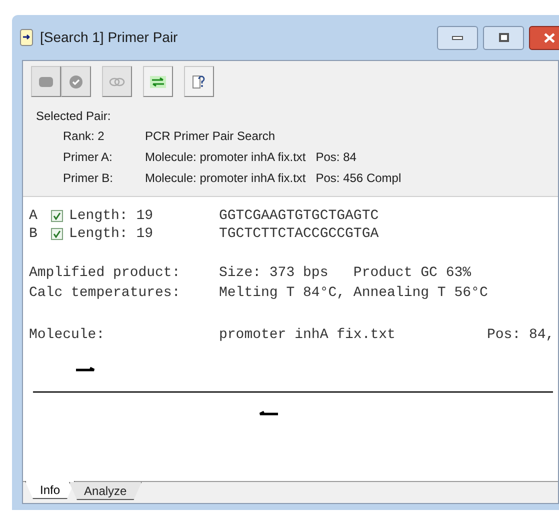  I want to click on swap-arrows-icon, so click(158, 82).